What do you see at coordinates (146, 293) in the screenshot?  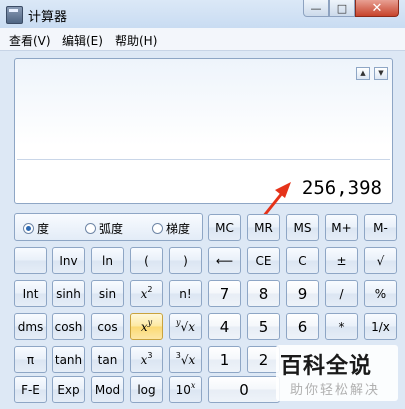 I see `square-button: x2` at bounding box center [146, 293].